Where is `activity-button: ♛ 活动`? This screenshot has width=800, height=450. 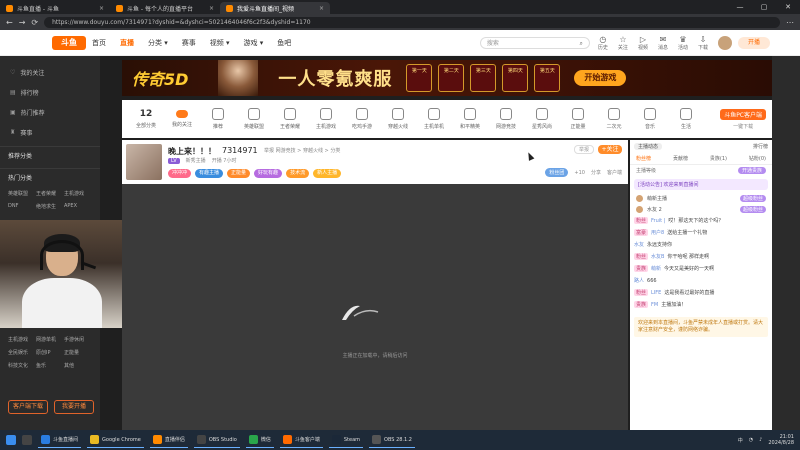 activity-button: ♛ 活动 is located at coordinates (683, 43).